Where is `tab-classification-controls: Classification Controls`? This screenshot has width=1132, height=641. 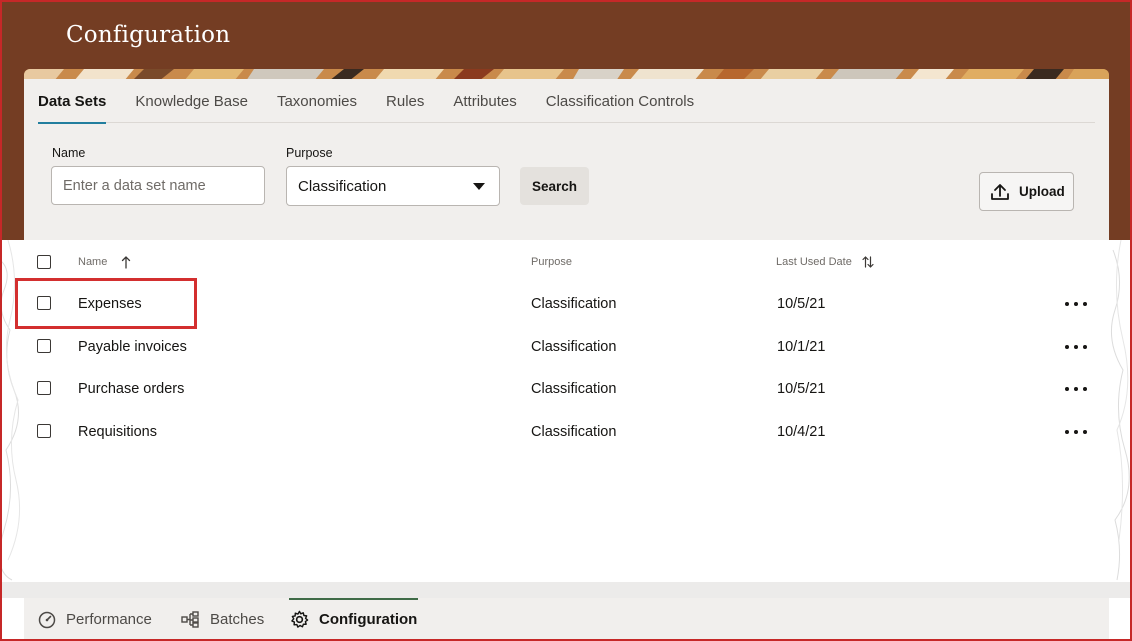 tab-classification-controls: Classification Controls is located at coordinates (620, 101).